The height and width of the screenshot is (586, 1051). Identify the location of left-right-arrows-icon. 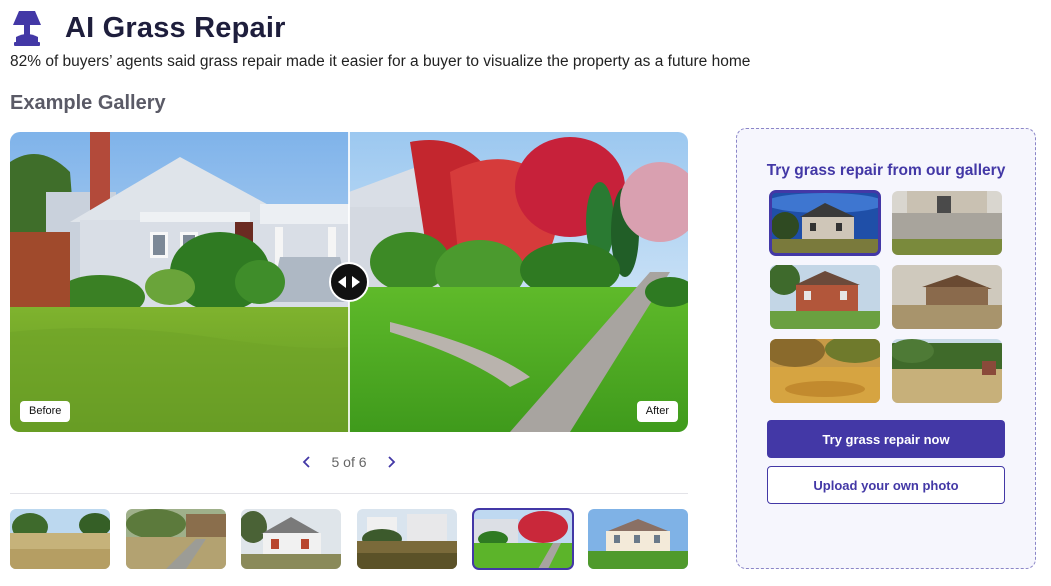
(349, 282).